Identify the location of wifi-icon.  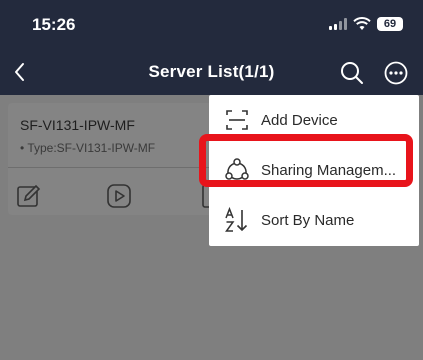
(362, 23).